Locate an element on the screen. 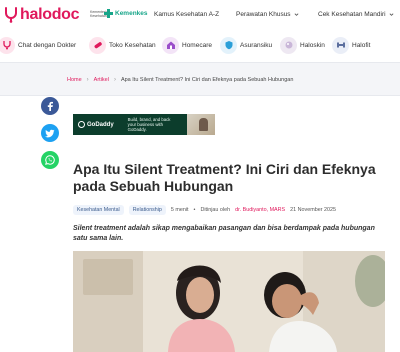  facebook-icon is located at coordinates (50, 106).